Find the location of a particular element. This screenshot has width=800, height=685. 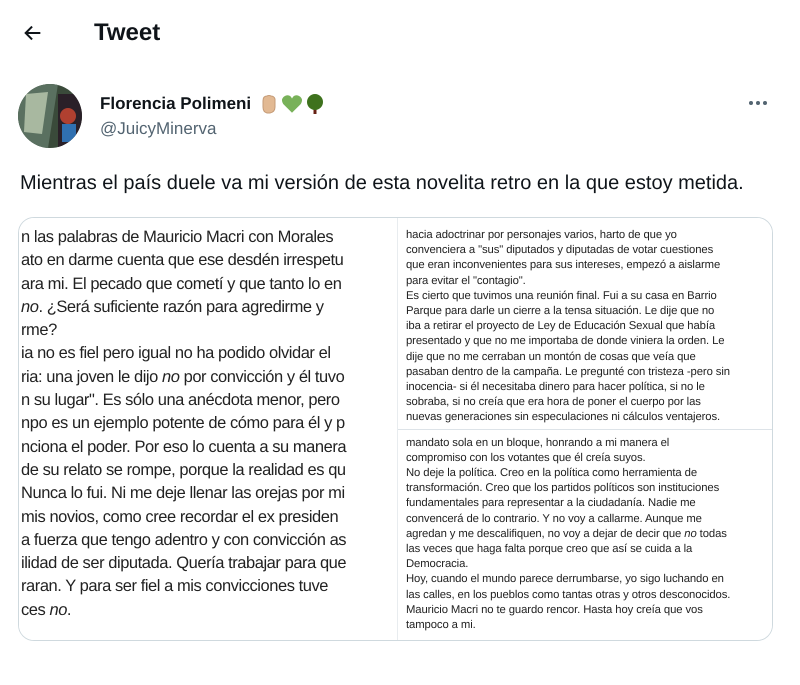

document-line: de su relato se rompe, porque la realidad es qu is located at coordinates (184, 470).